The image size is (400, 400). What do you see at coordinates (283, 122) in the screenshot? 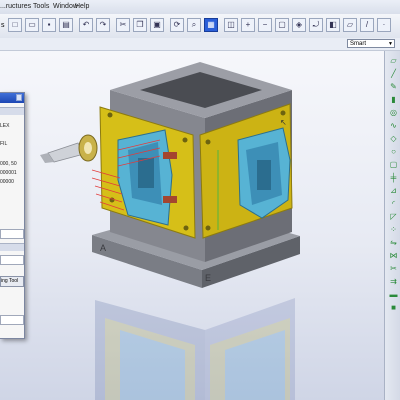
I see `mouse-cursor: ↖` at bounding box center [283, 122].